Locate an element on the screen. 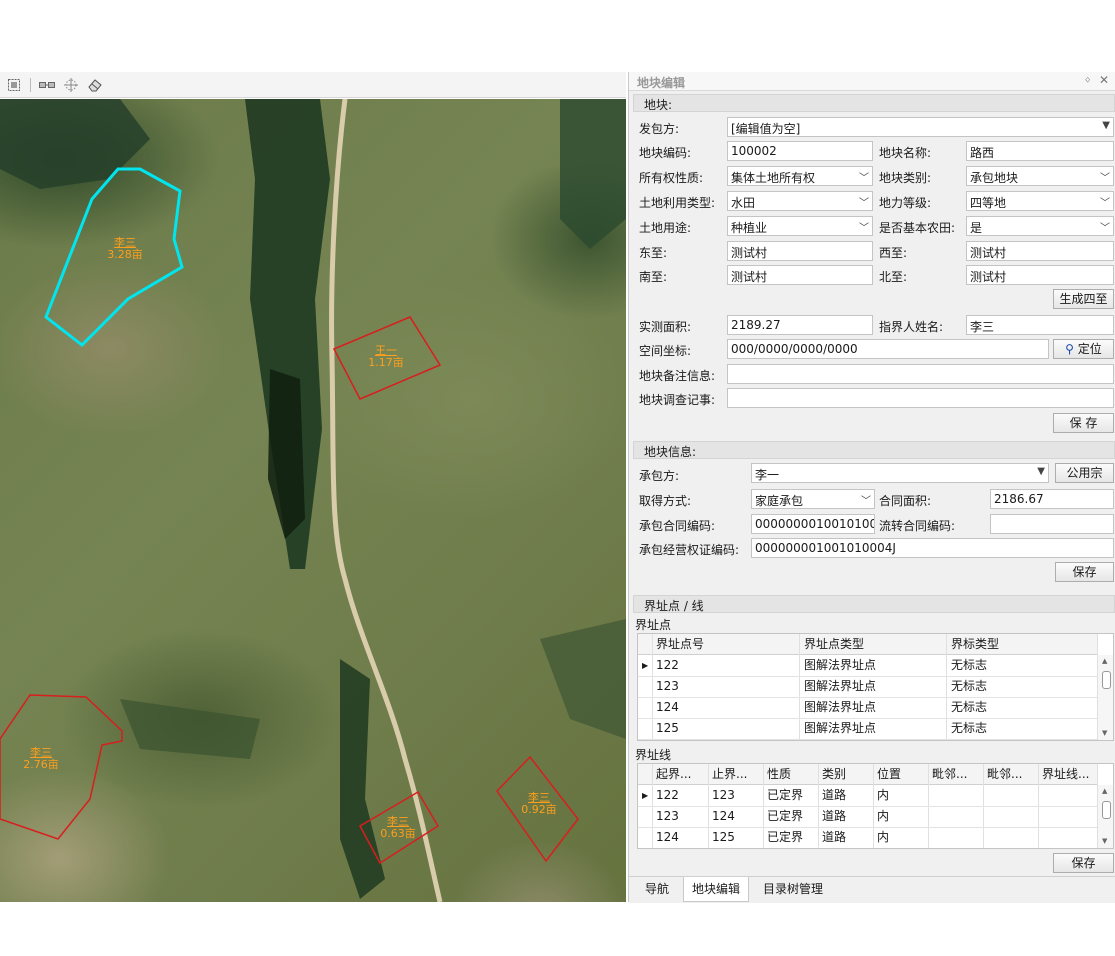 The width and height of the screenshot is (1115, 956). parcel-label: 王一 1.17亩 is located at coordinates (386, 357).